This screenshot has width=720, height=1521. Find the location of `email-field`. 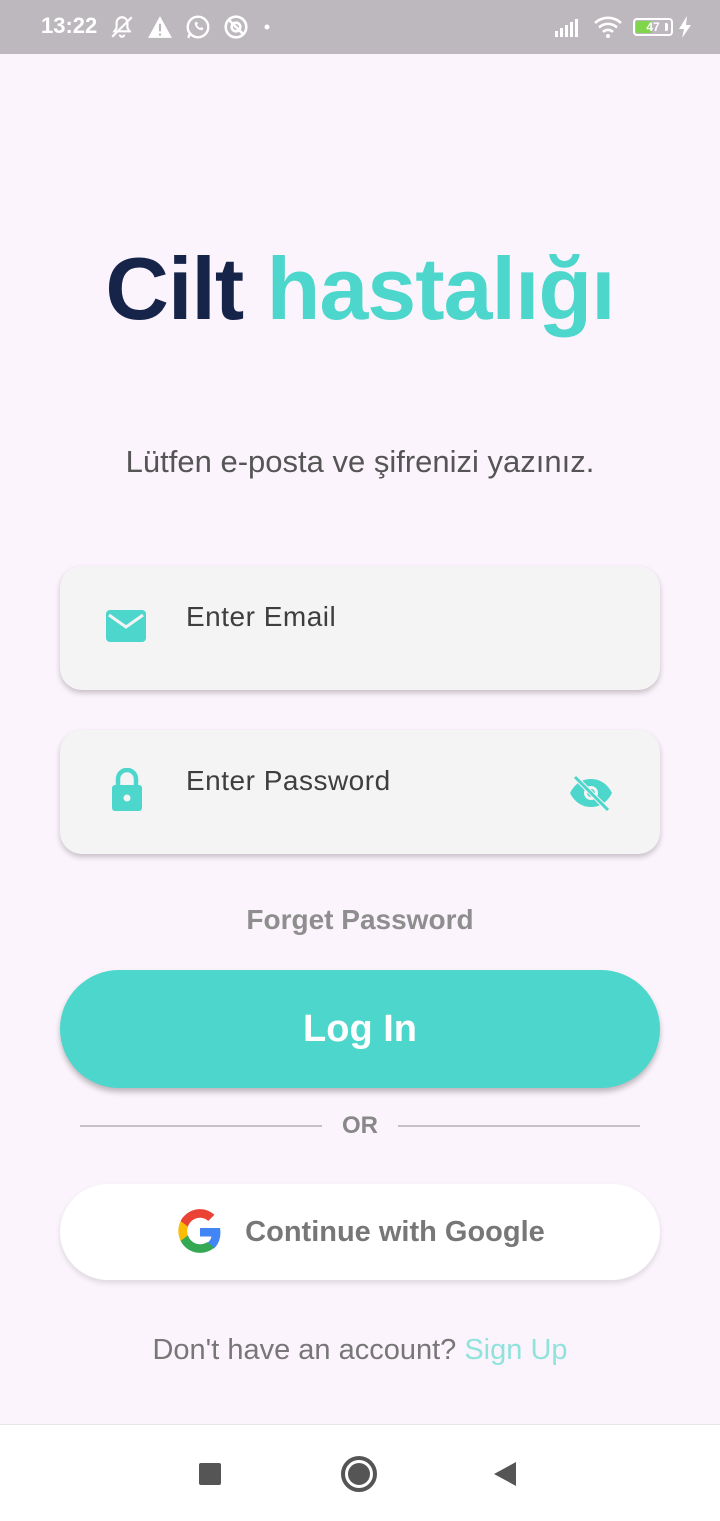

email-field is located at coordinates (360, 628).